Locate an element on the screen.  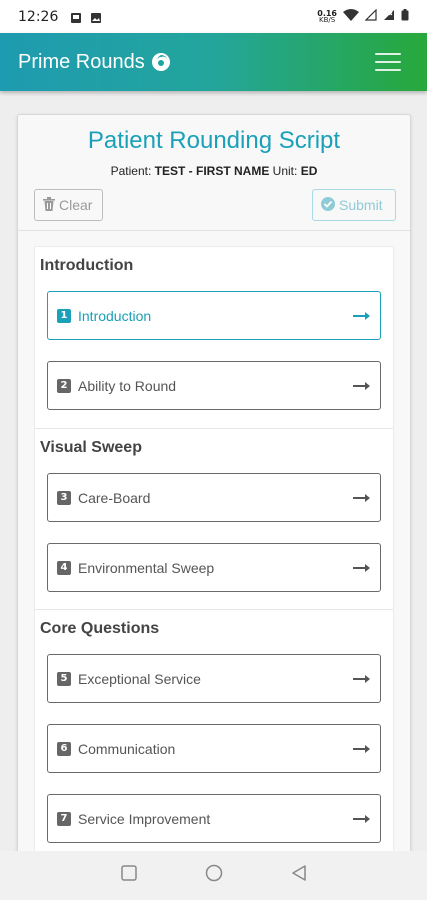
step-number: 6 is located at coordinates (64, 748).